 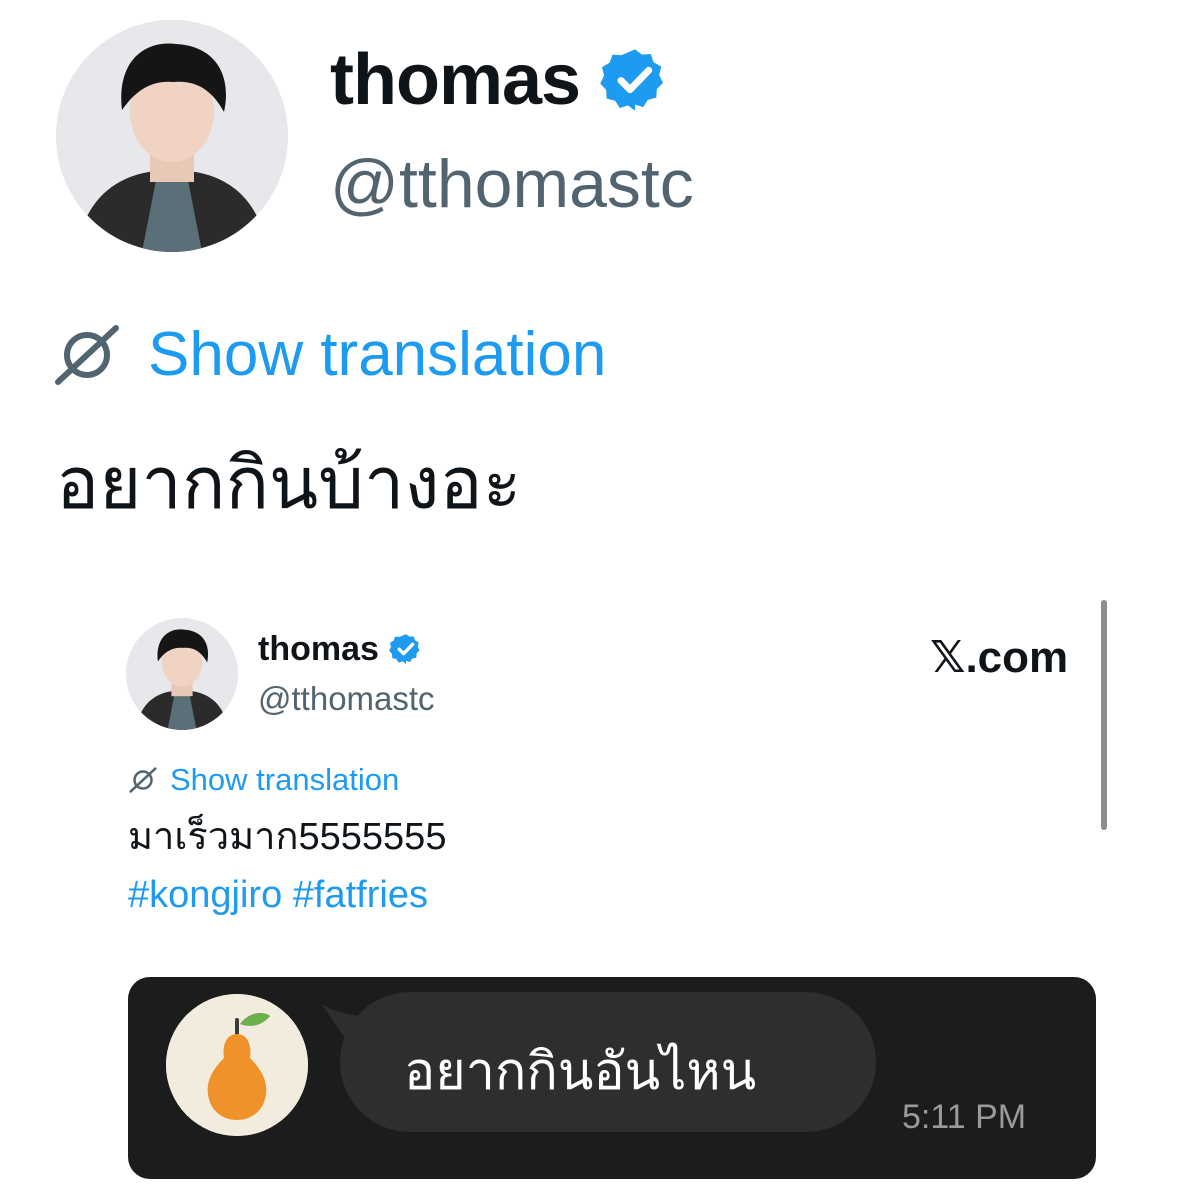 I want to click on quoted-display-name: thomas, so click(x=340, y=649).